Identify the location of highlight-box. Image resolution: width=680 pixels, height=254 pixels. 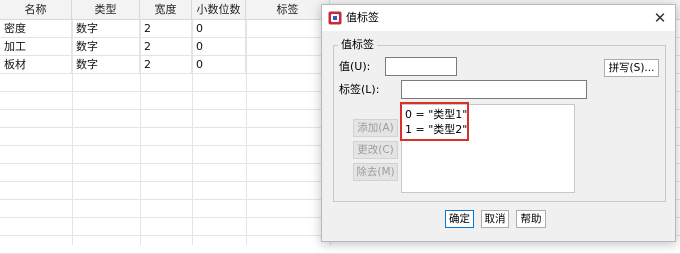
(434, 121).